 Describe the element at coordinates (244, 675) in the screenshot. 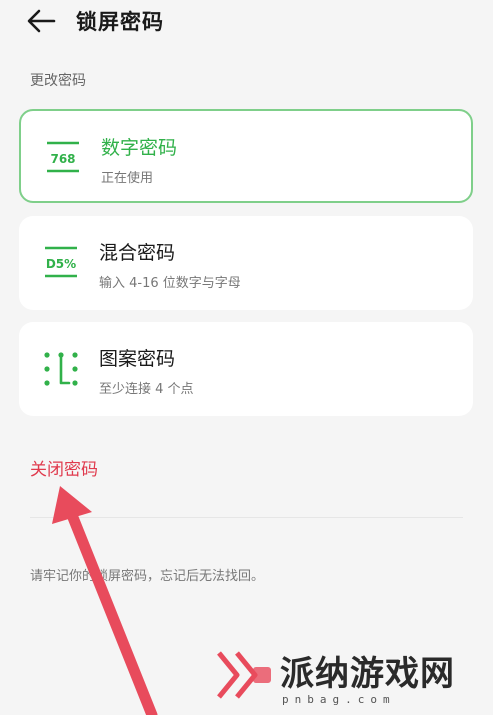

I see `watermark-logo-icon` at that location.